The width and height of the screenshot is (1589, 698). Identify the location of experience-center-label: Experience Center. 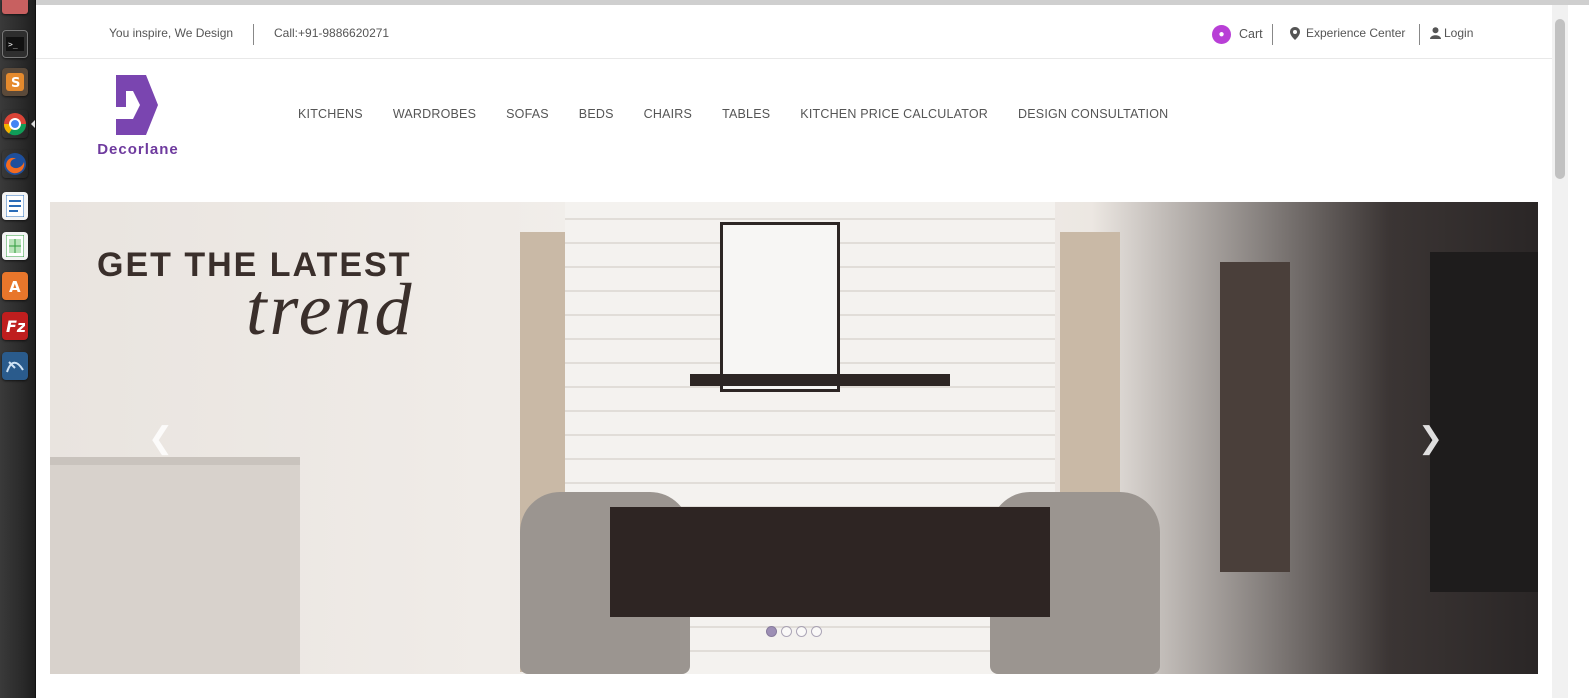
(1356, 33).